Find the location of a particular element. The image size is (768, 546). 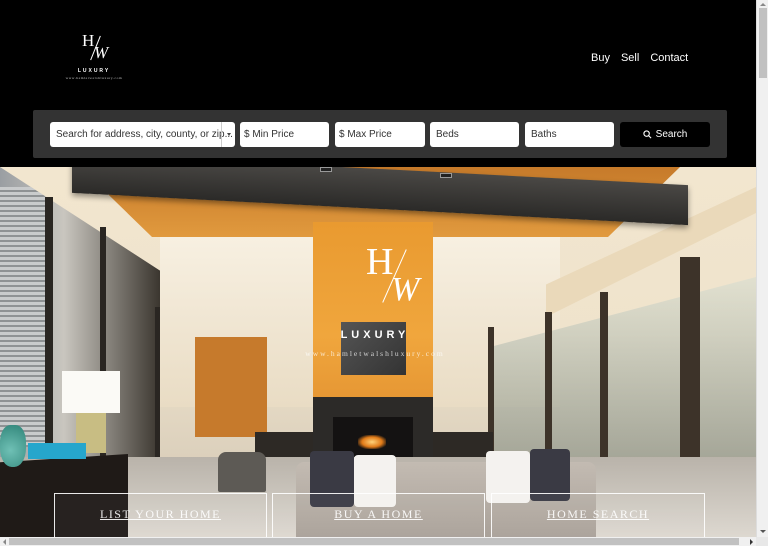

baths-placeholder: Baths is located at coordinates (544, 134).